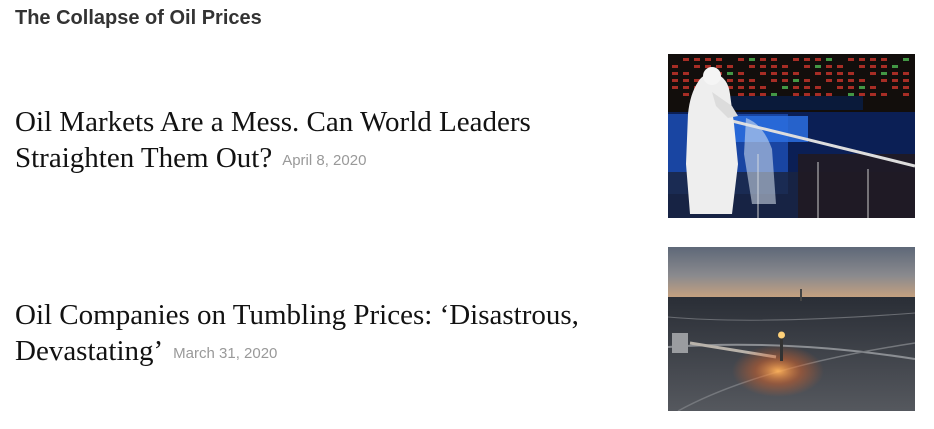 This screenshot has width=934, height=429. What do you see at coordinates (225, 353) in the screenshot?
I see `story-date: March 31, 2020` at bounding box center [225, 353].